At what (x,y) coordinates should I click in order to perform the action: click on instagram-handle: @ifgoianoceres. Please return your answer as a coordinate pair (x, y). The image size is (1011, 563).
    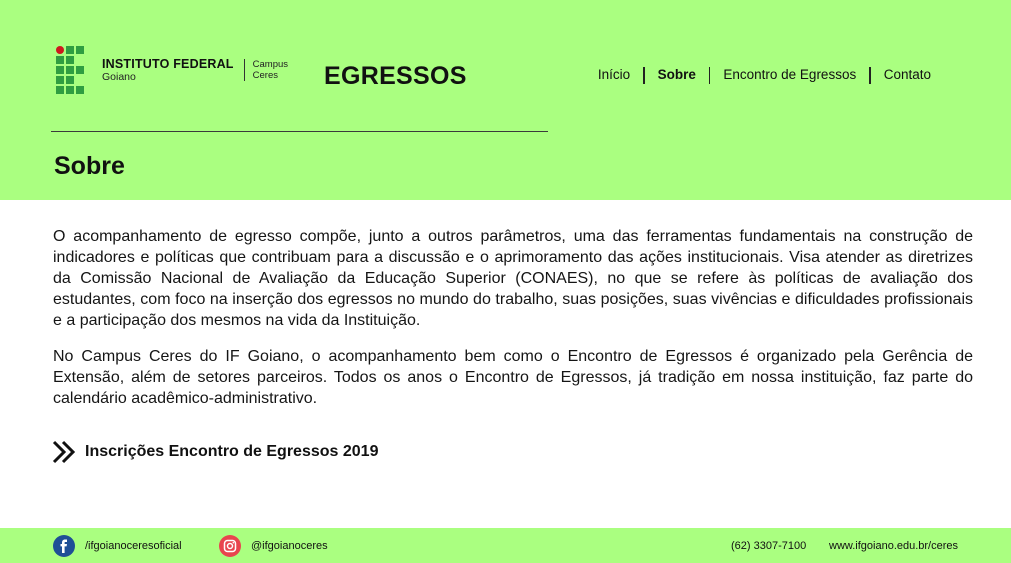
    Looking at the image, I should click on (289, 546).